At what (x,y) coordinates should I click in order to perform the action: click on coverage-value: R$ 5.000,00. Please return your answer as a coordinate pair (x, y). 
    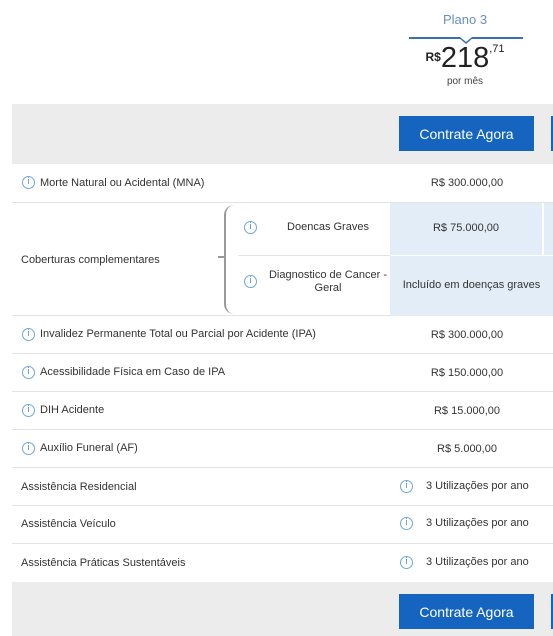
    Looking at the image, I should click on (467, 449).